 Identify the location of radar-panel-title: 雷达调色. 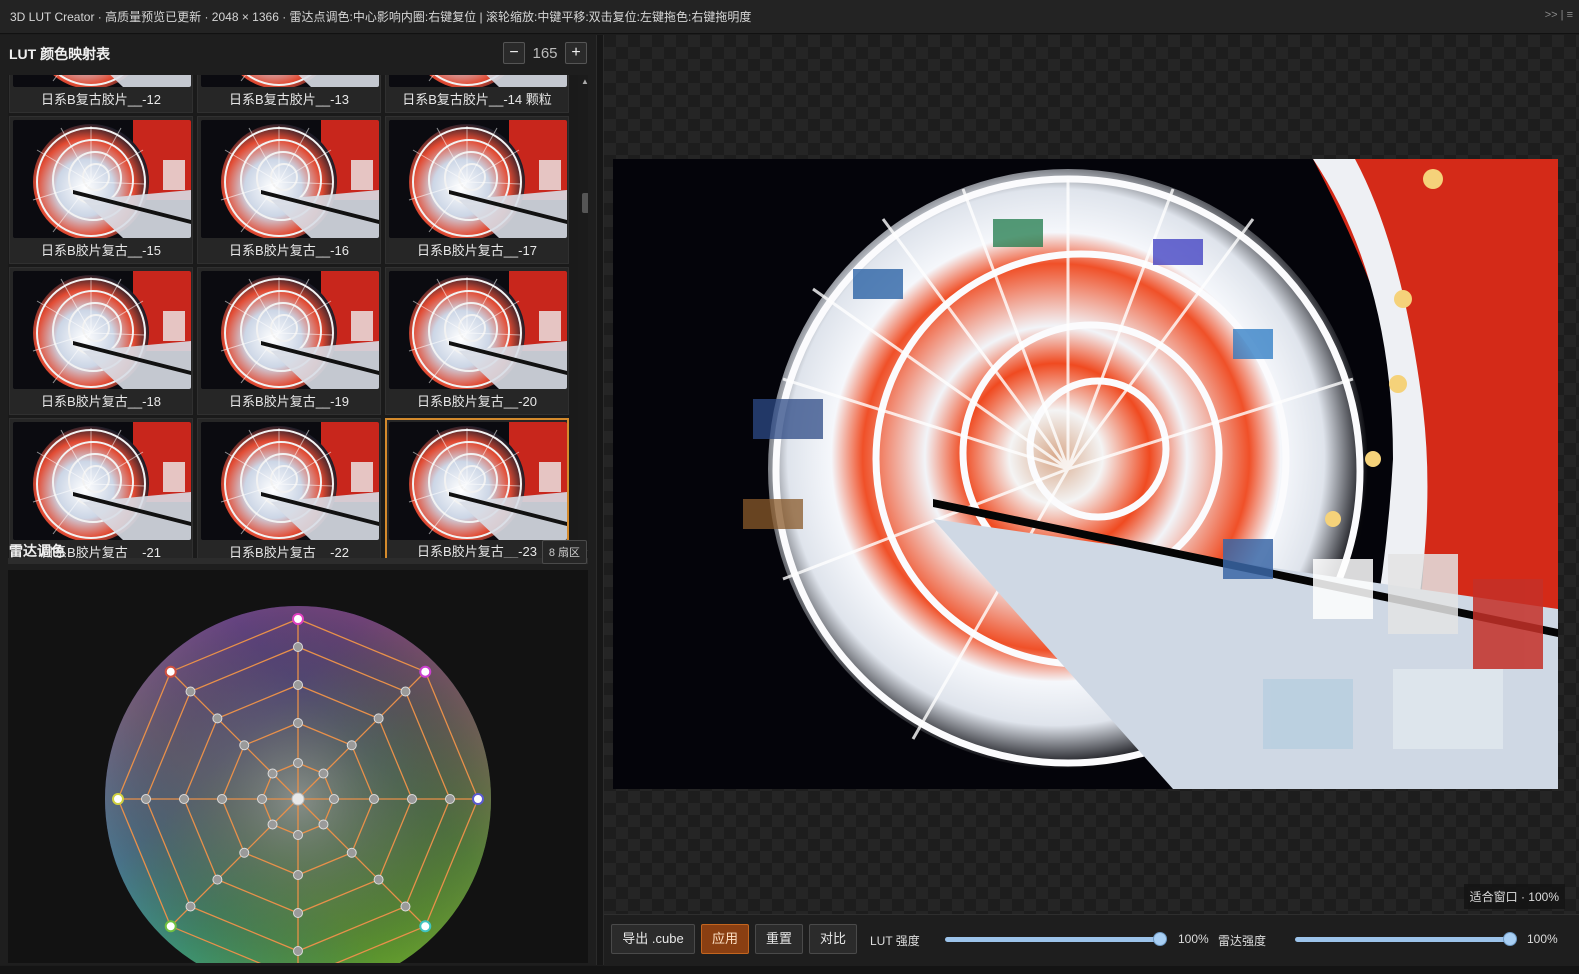
(37, 551).